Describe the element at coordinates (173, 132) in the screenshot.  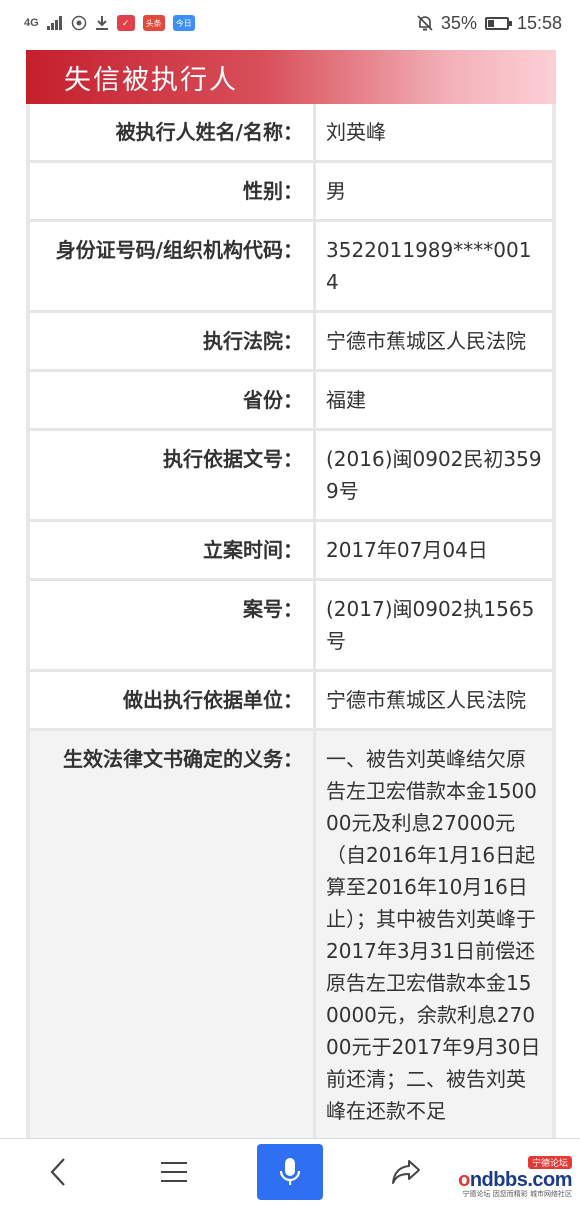
I see `row-label: 被执行人姓名/名称：` at that location.